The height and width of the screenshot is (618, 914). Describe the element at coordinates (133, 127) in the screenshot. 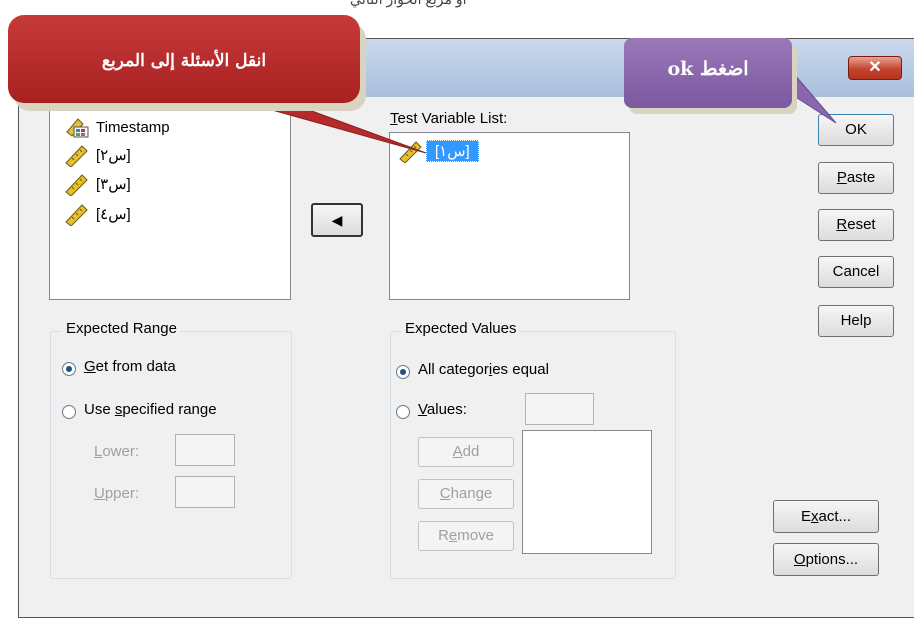

I see `list-item-label: Timestamp` at that location.